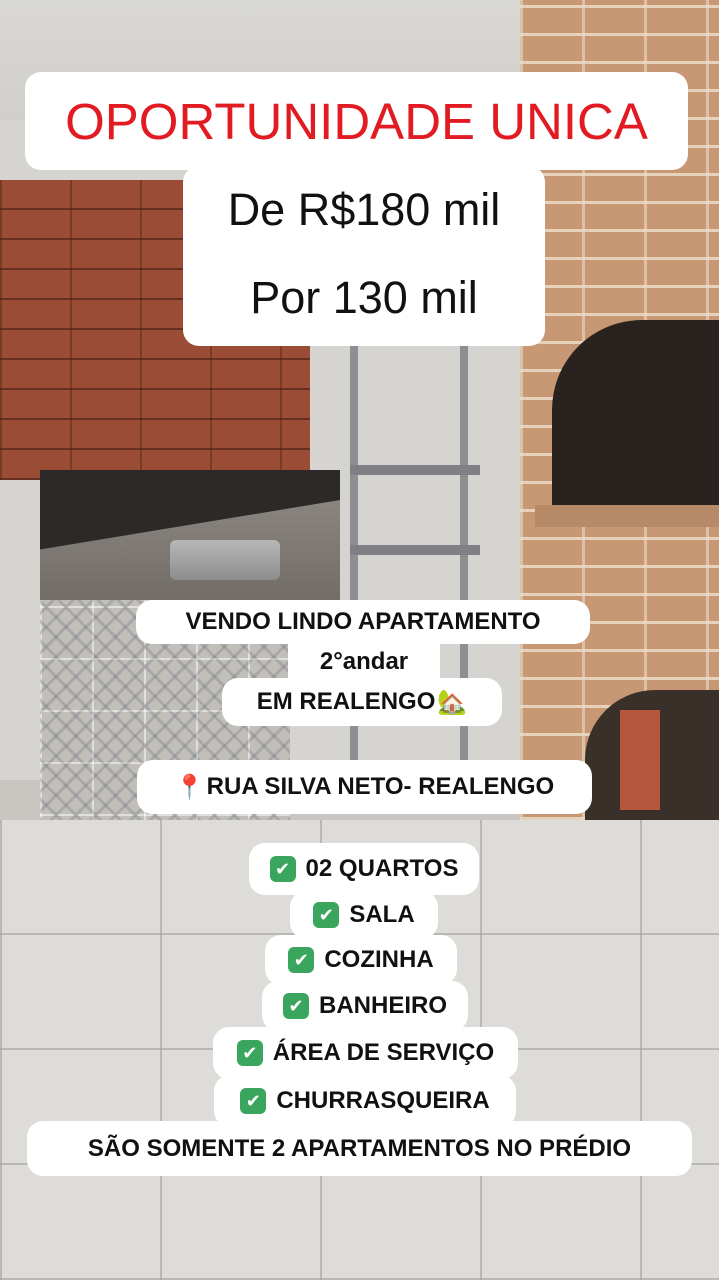 This screenshot has width=719, height=1280. I want to click on feature-item: ✔ ÁREA DE SERVIÇO, so click(365, 1053).